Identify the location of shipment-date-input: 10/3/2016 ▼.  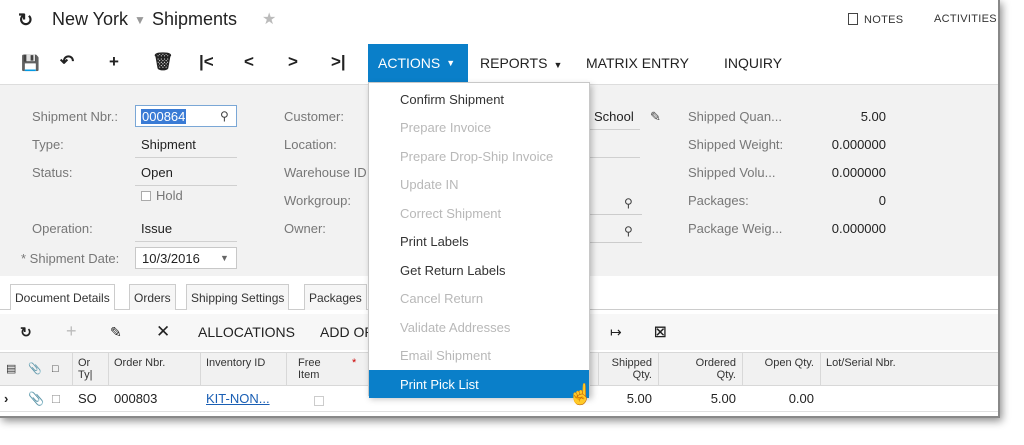
(186, 258).